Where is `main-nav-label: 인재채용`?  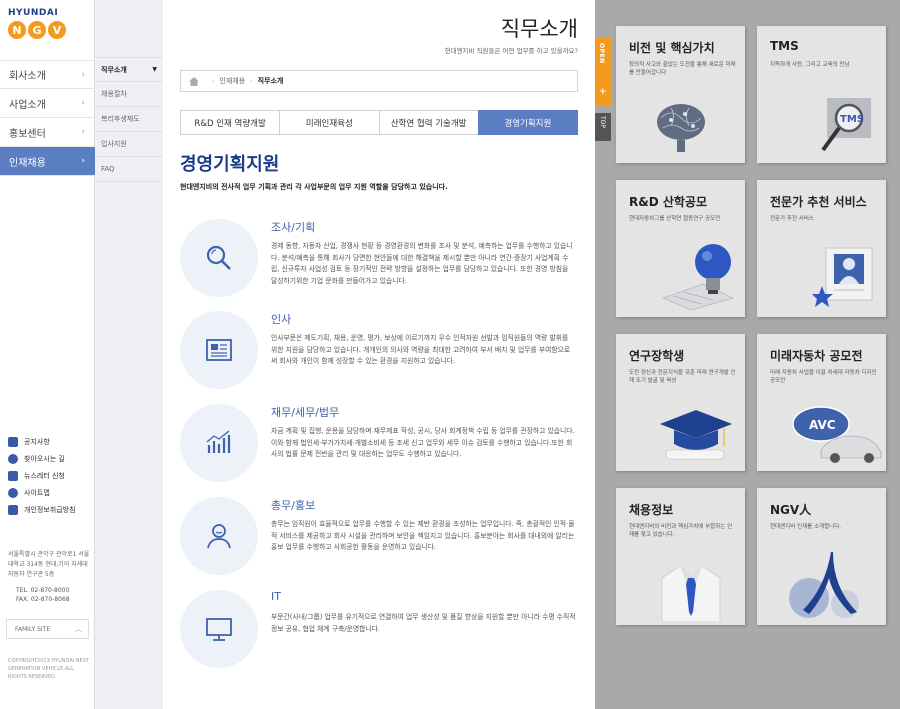
main-nav-label: 인재채용 is located at coordinates (27, 163).